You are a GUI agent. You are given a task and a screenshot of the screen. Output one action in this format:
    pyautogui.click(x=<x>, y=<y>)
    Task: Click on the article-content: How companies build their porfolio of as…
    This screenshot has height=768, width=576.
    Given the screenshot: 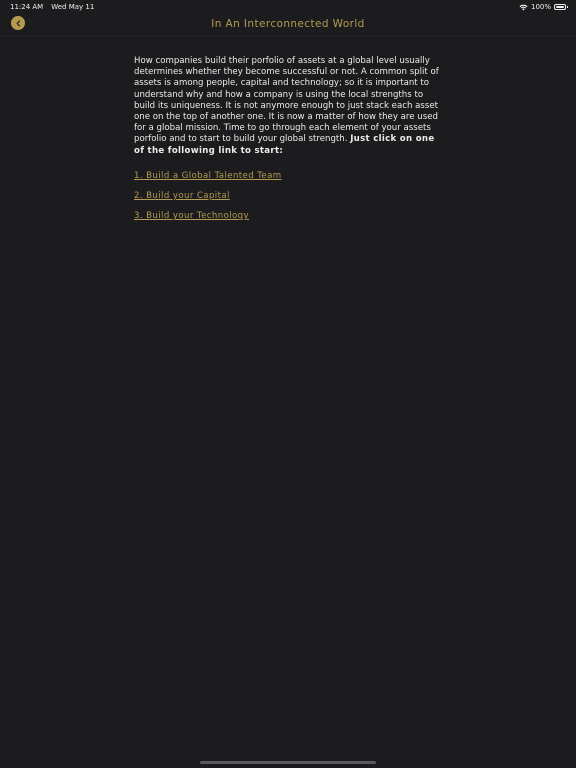 What is the action you would take?
    pyautogui.click(x=290, y=143)
    